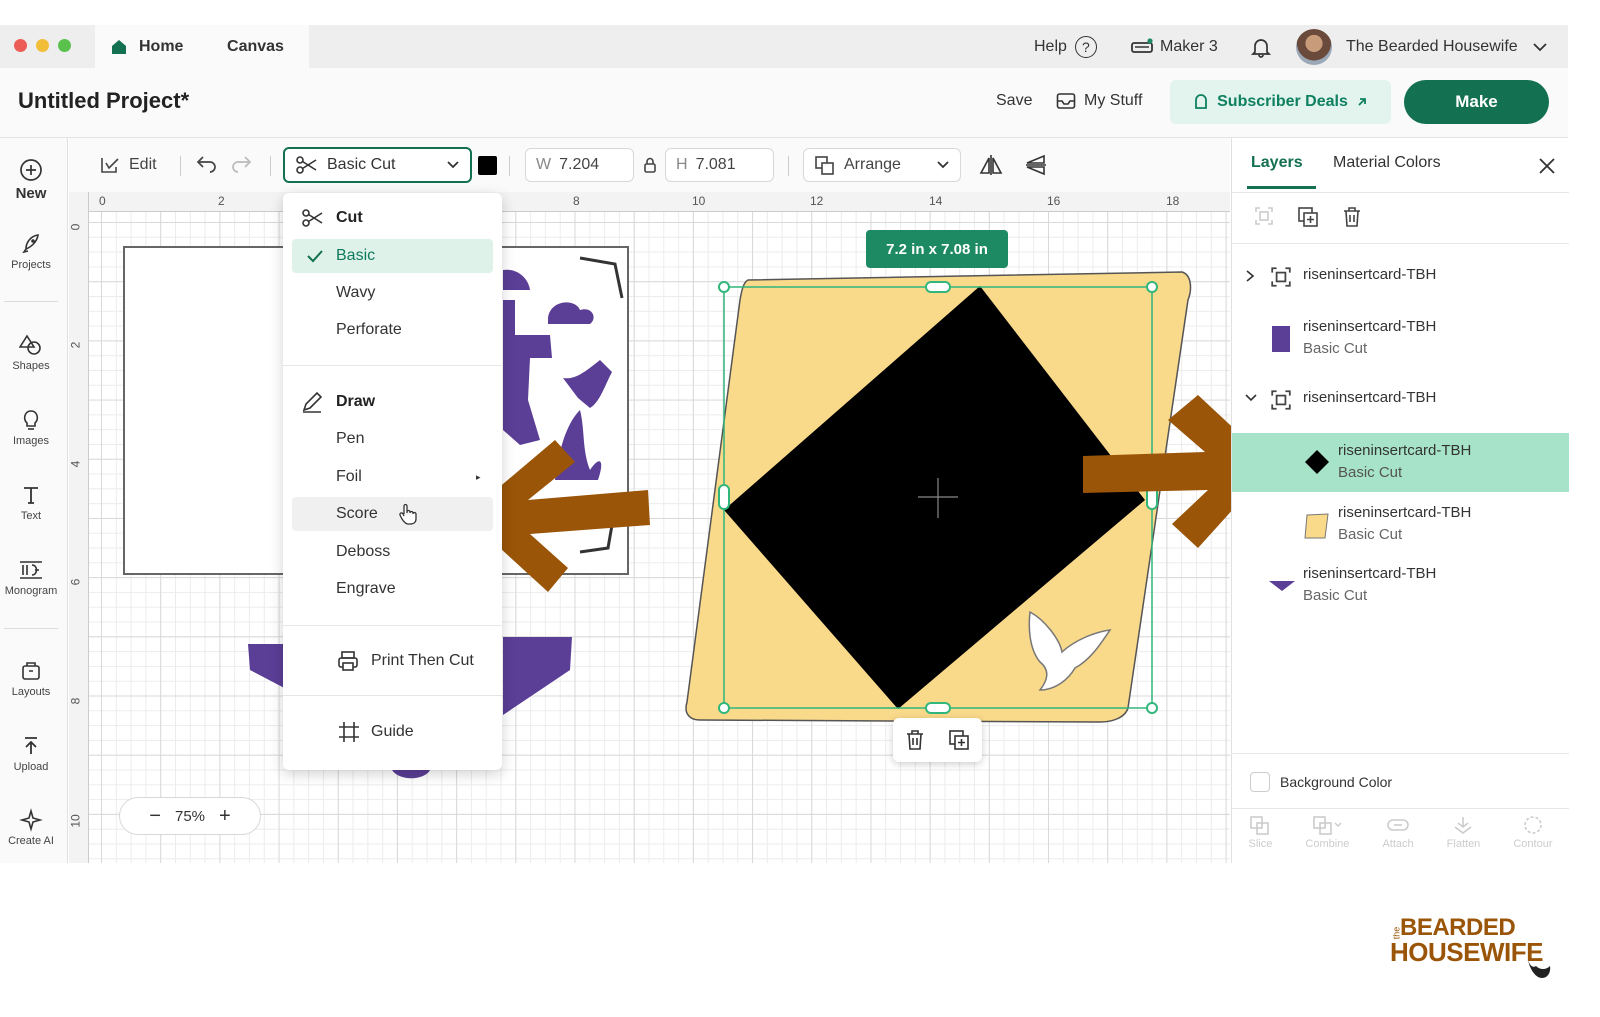 This screenshot has height=1017, width=1600. Describe the element at coordinates (209, 410) in the screenshot. I see `card-shape` at that location.